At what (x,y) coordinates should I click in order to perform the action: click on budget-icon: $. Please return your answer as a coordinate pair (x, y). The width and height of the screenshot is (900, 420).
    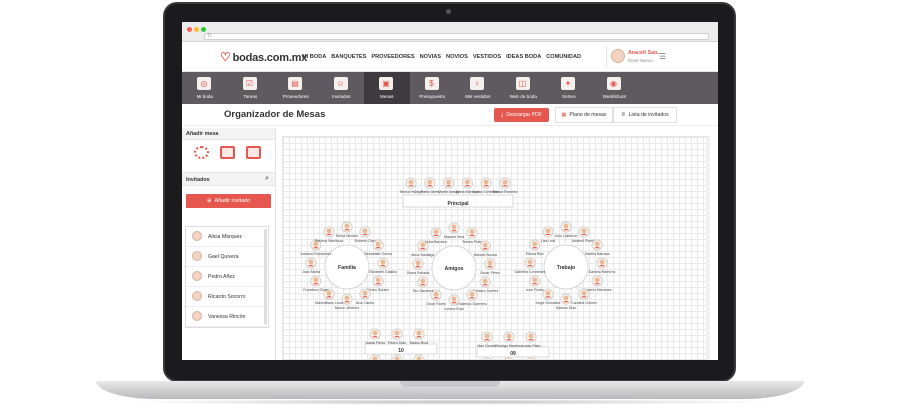
    Looking at the image, I should click on (431, 83).